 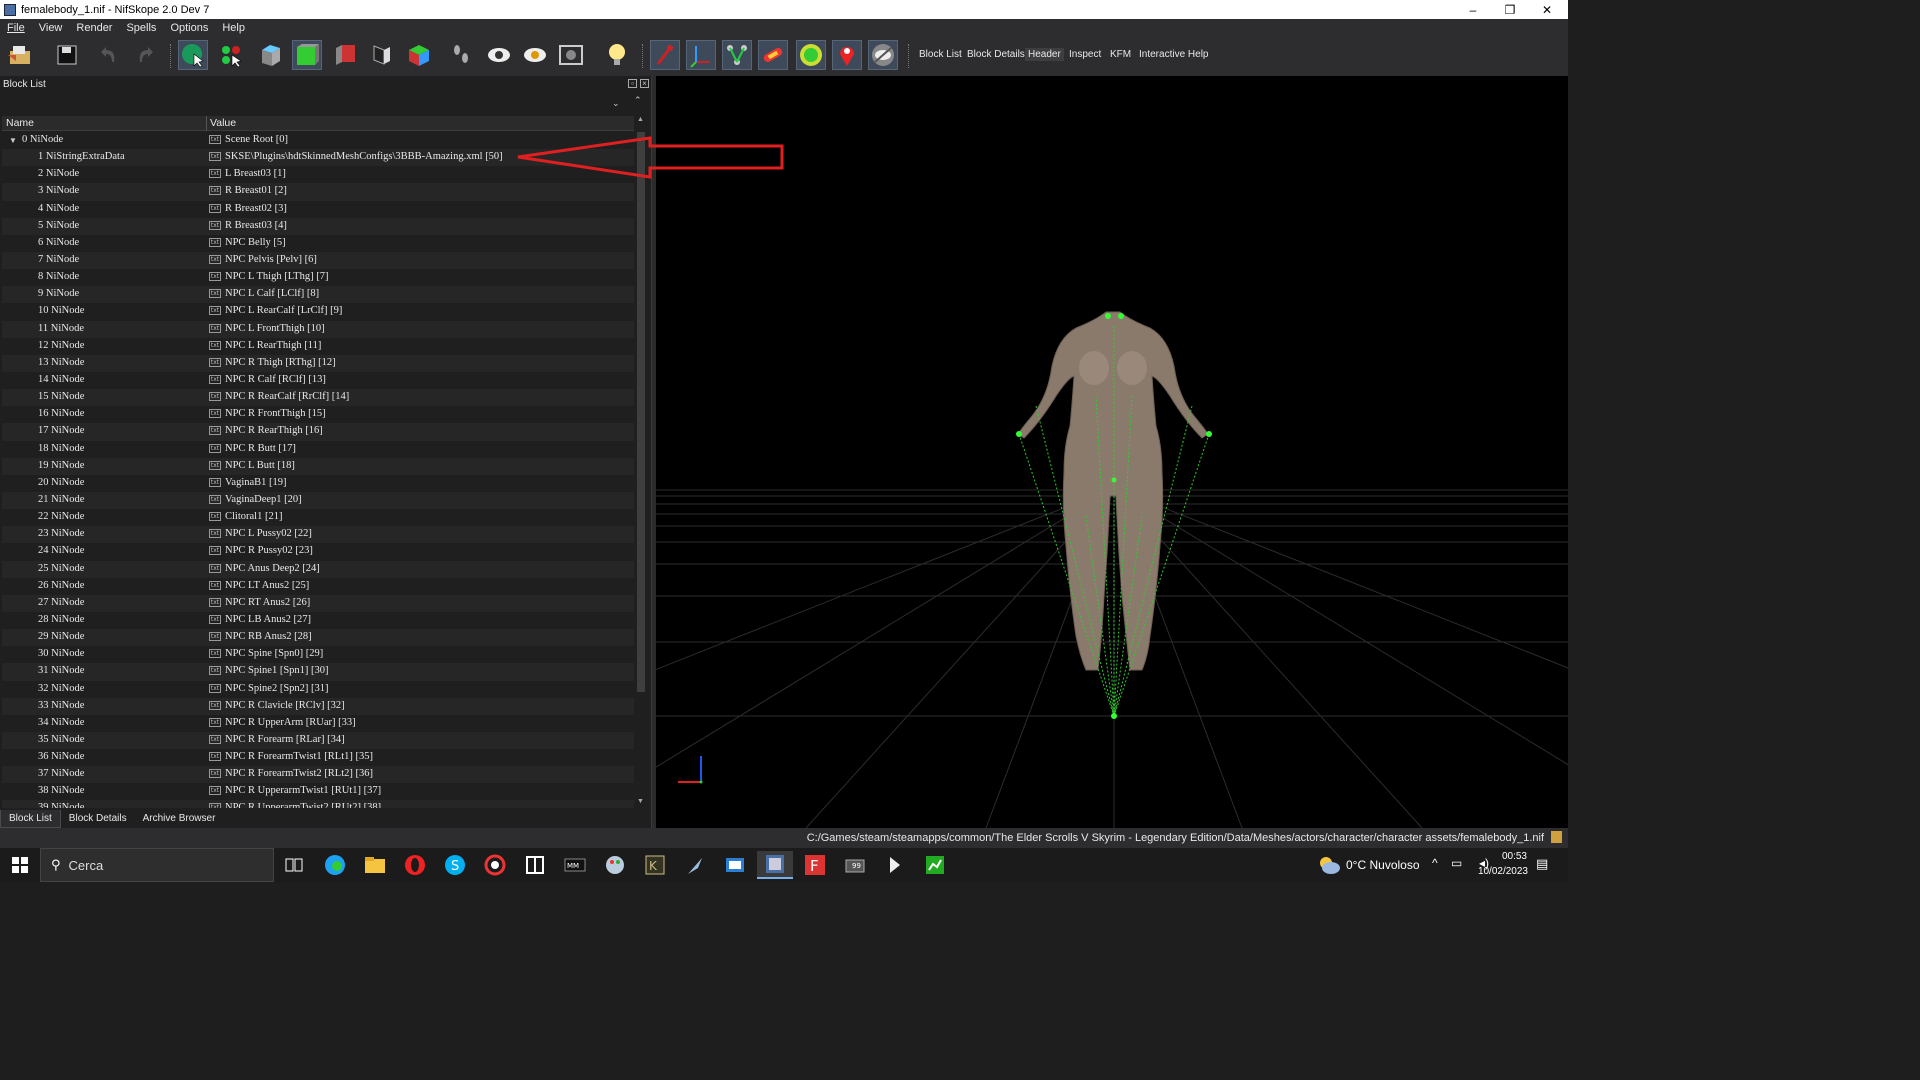 What do you see at coordinates (318, 603) in the screenshot?
I see `table-row: 27 NiNode txt NPC RT Anus2 [26]` at bounding box center [318, 603].